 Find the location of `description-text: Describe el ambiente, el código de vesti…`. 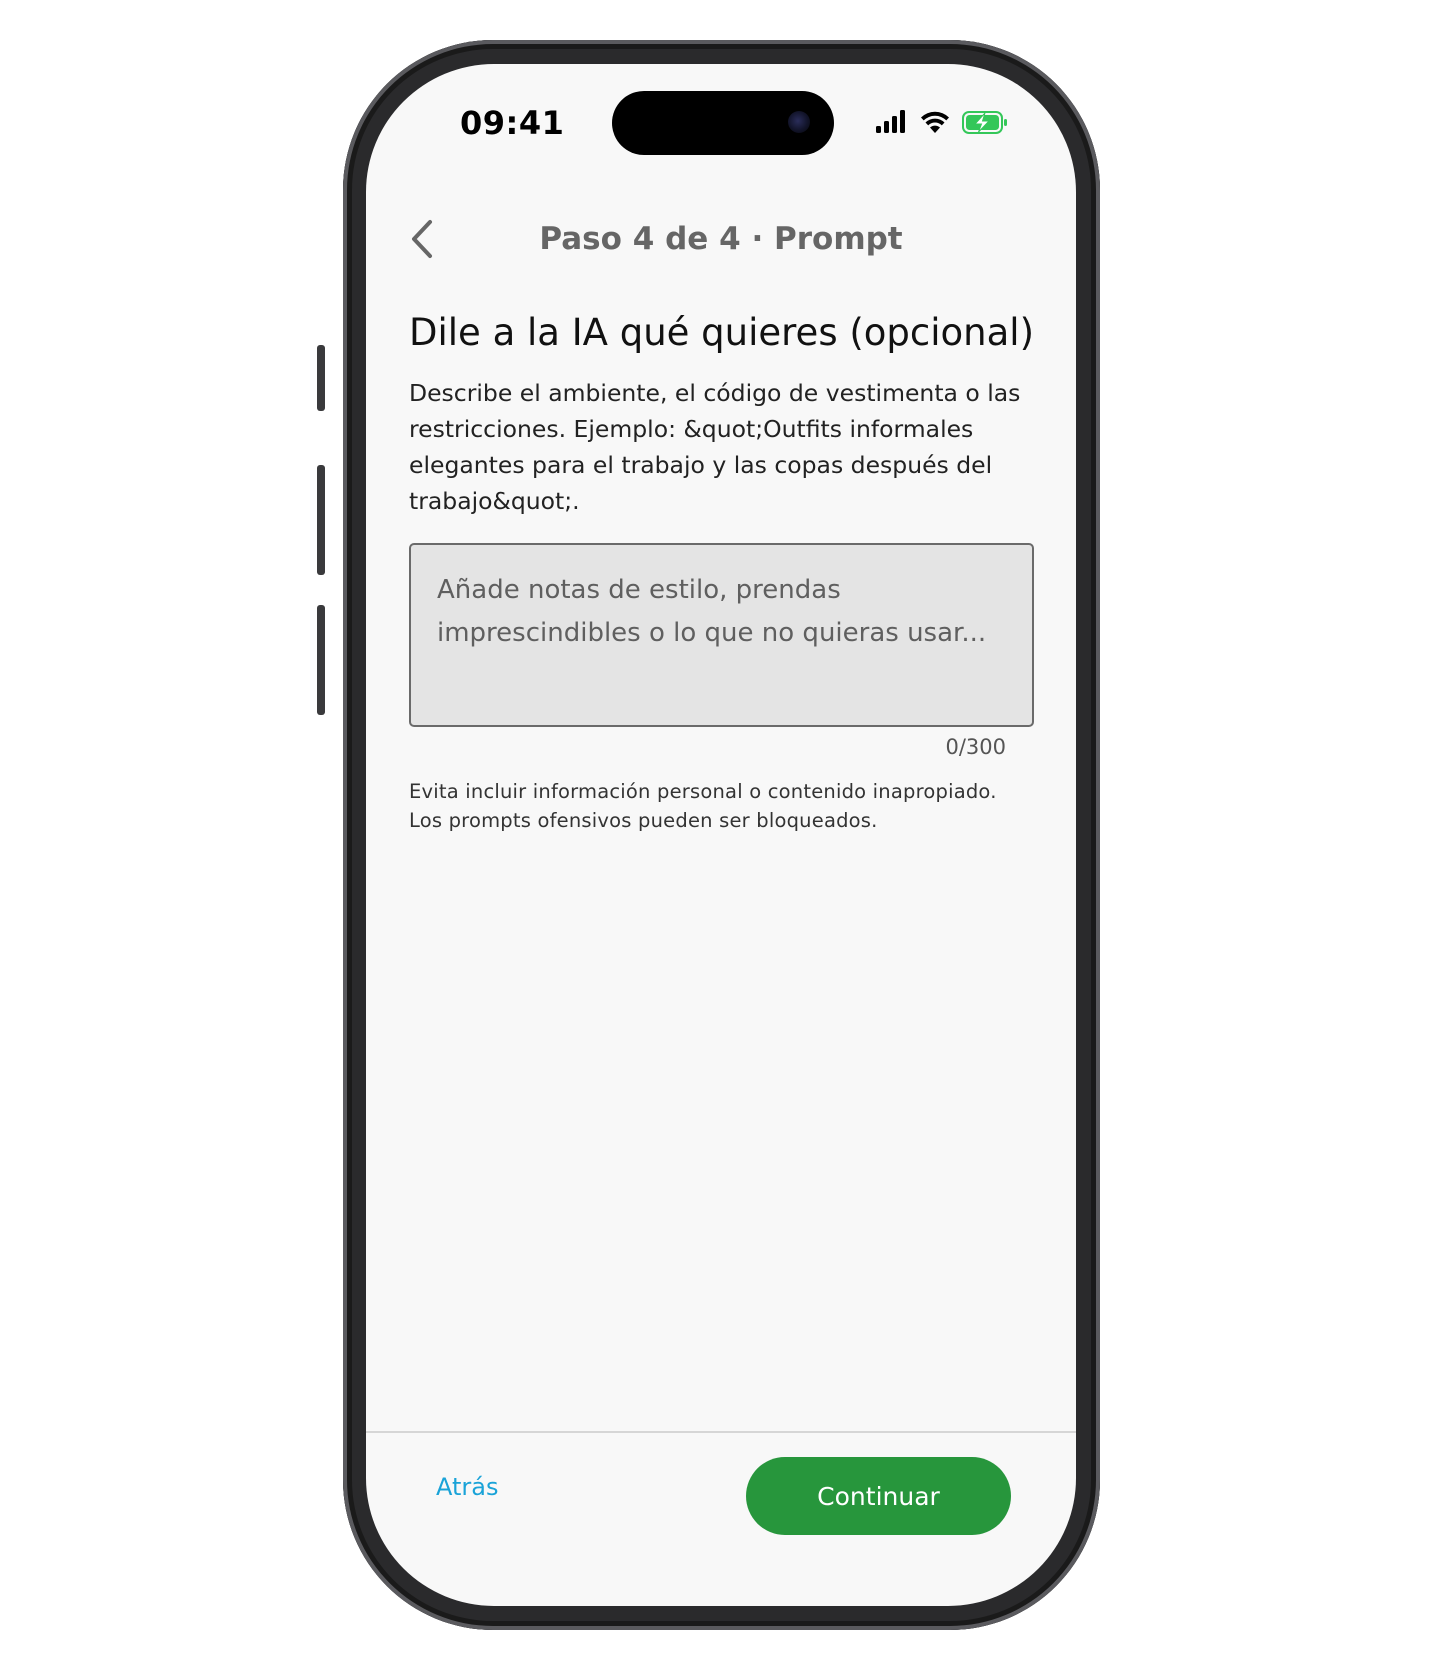

description-text: Describe el ambiente, el código de vesti… is located at coordinates (715, 447).